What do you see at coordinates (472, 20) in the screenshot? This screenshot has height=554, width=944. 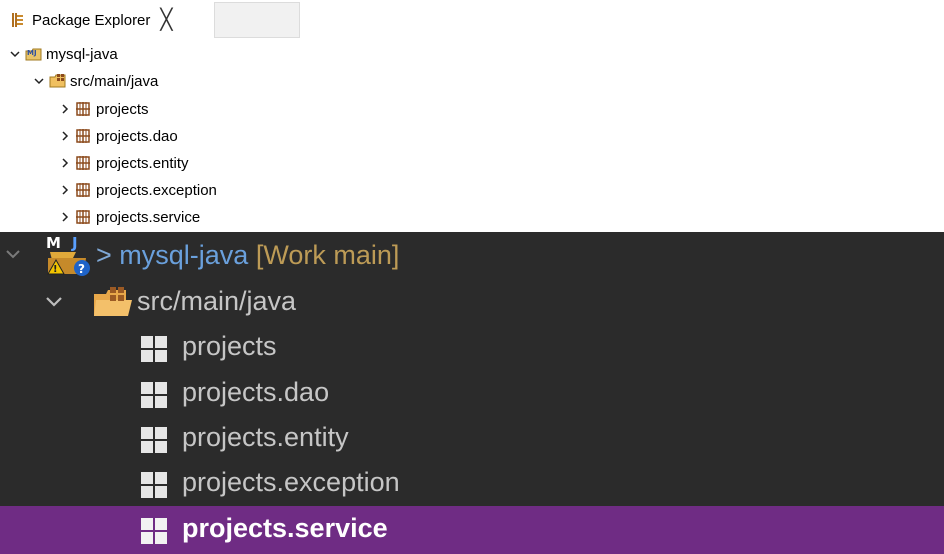 I see `view-tab-bar: Package Explorer ╳` at bounding box center [472, 20].